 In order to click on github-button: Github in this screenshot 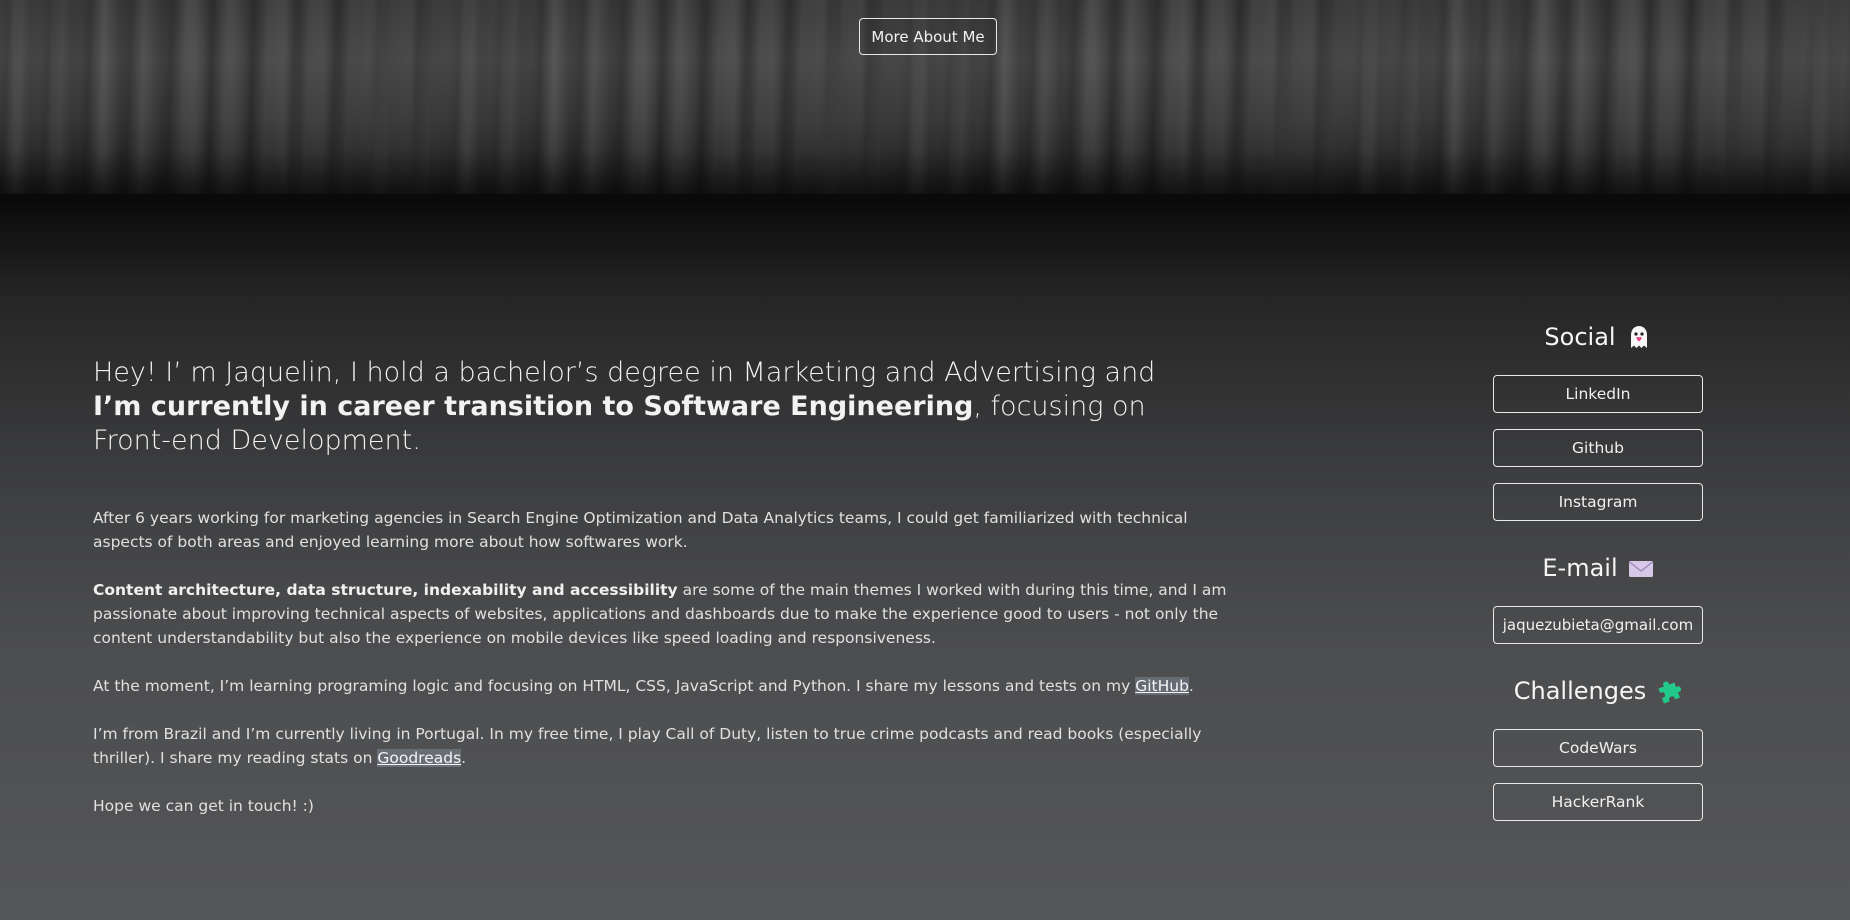, I will do `click(1598, 448)`.